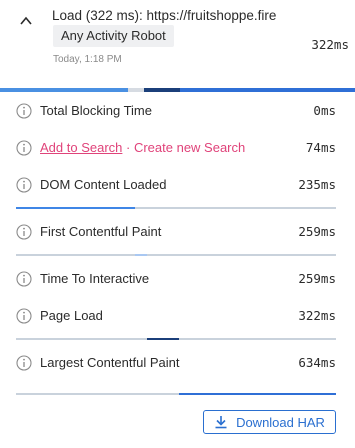  Describe the element at coordinates (177, 231) in the screenshot. I see `metric-row: First Contentful Paint 259ms` at that location.